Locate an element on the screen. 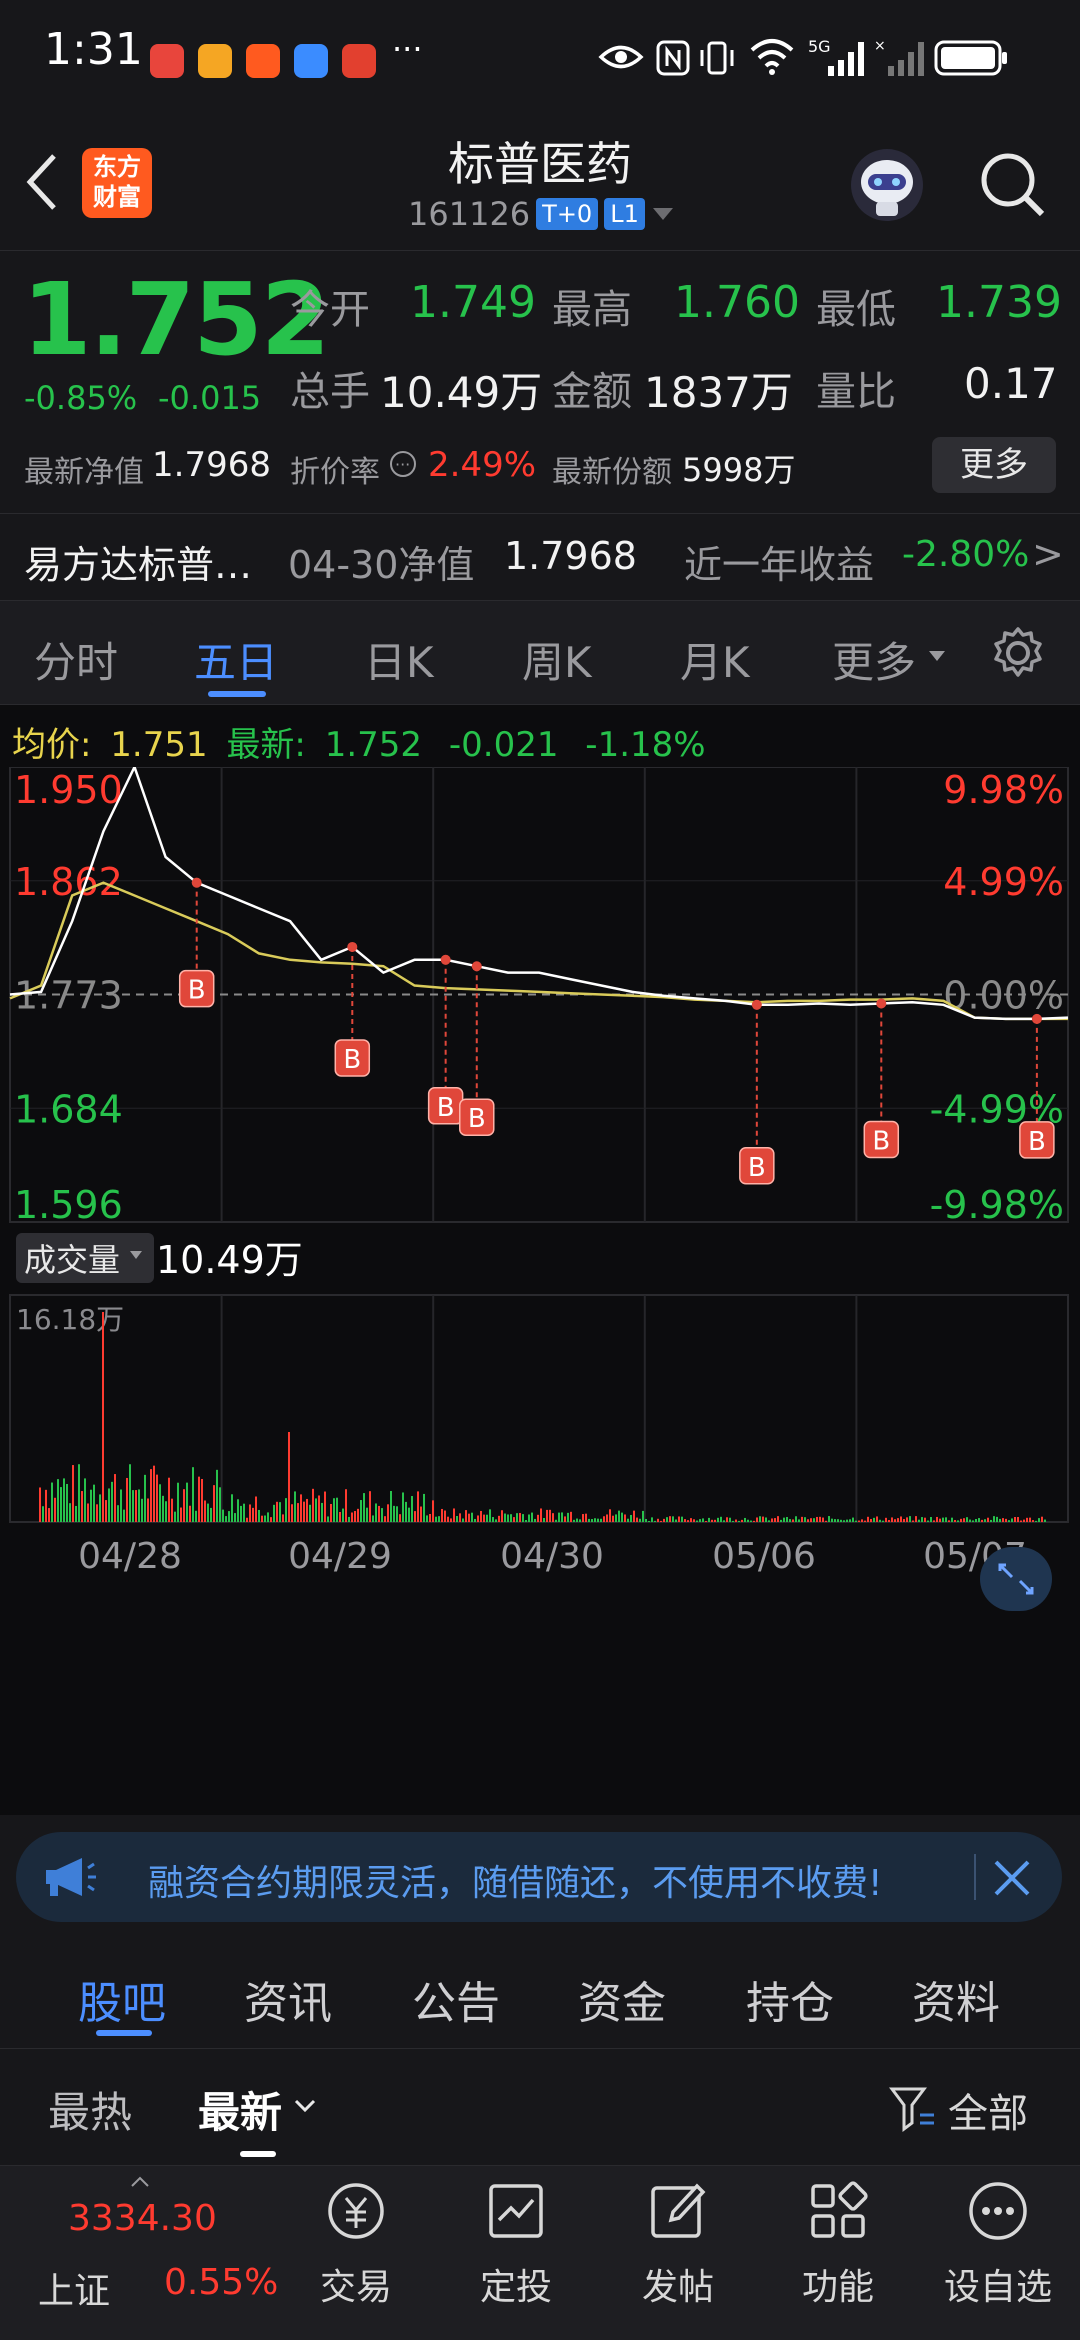  price-line is located at coordinates (539, 894).